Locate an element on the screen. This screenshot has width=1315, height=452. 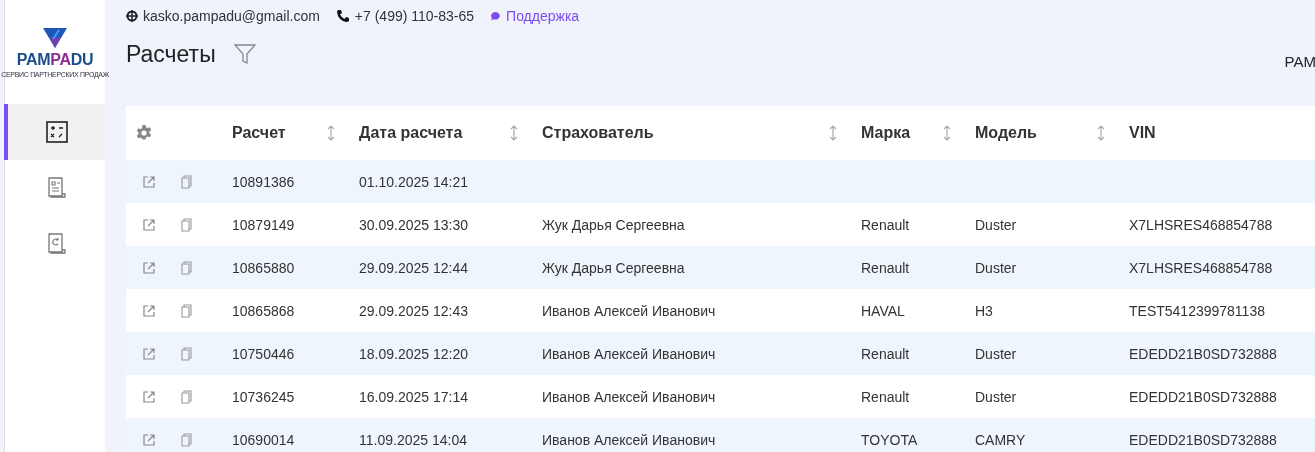
calculator-icon is located at coordinates (56, 132).